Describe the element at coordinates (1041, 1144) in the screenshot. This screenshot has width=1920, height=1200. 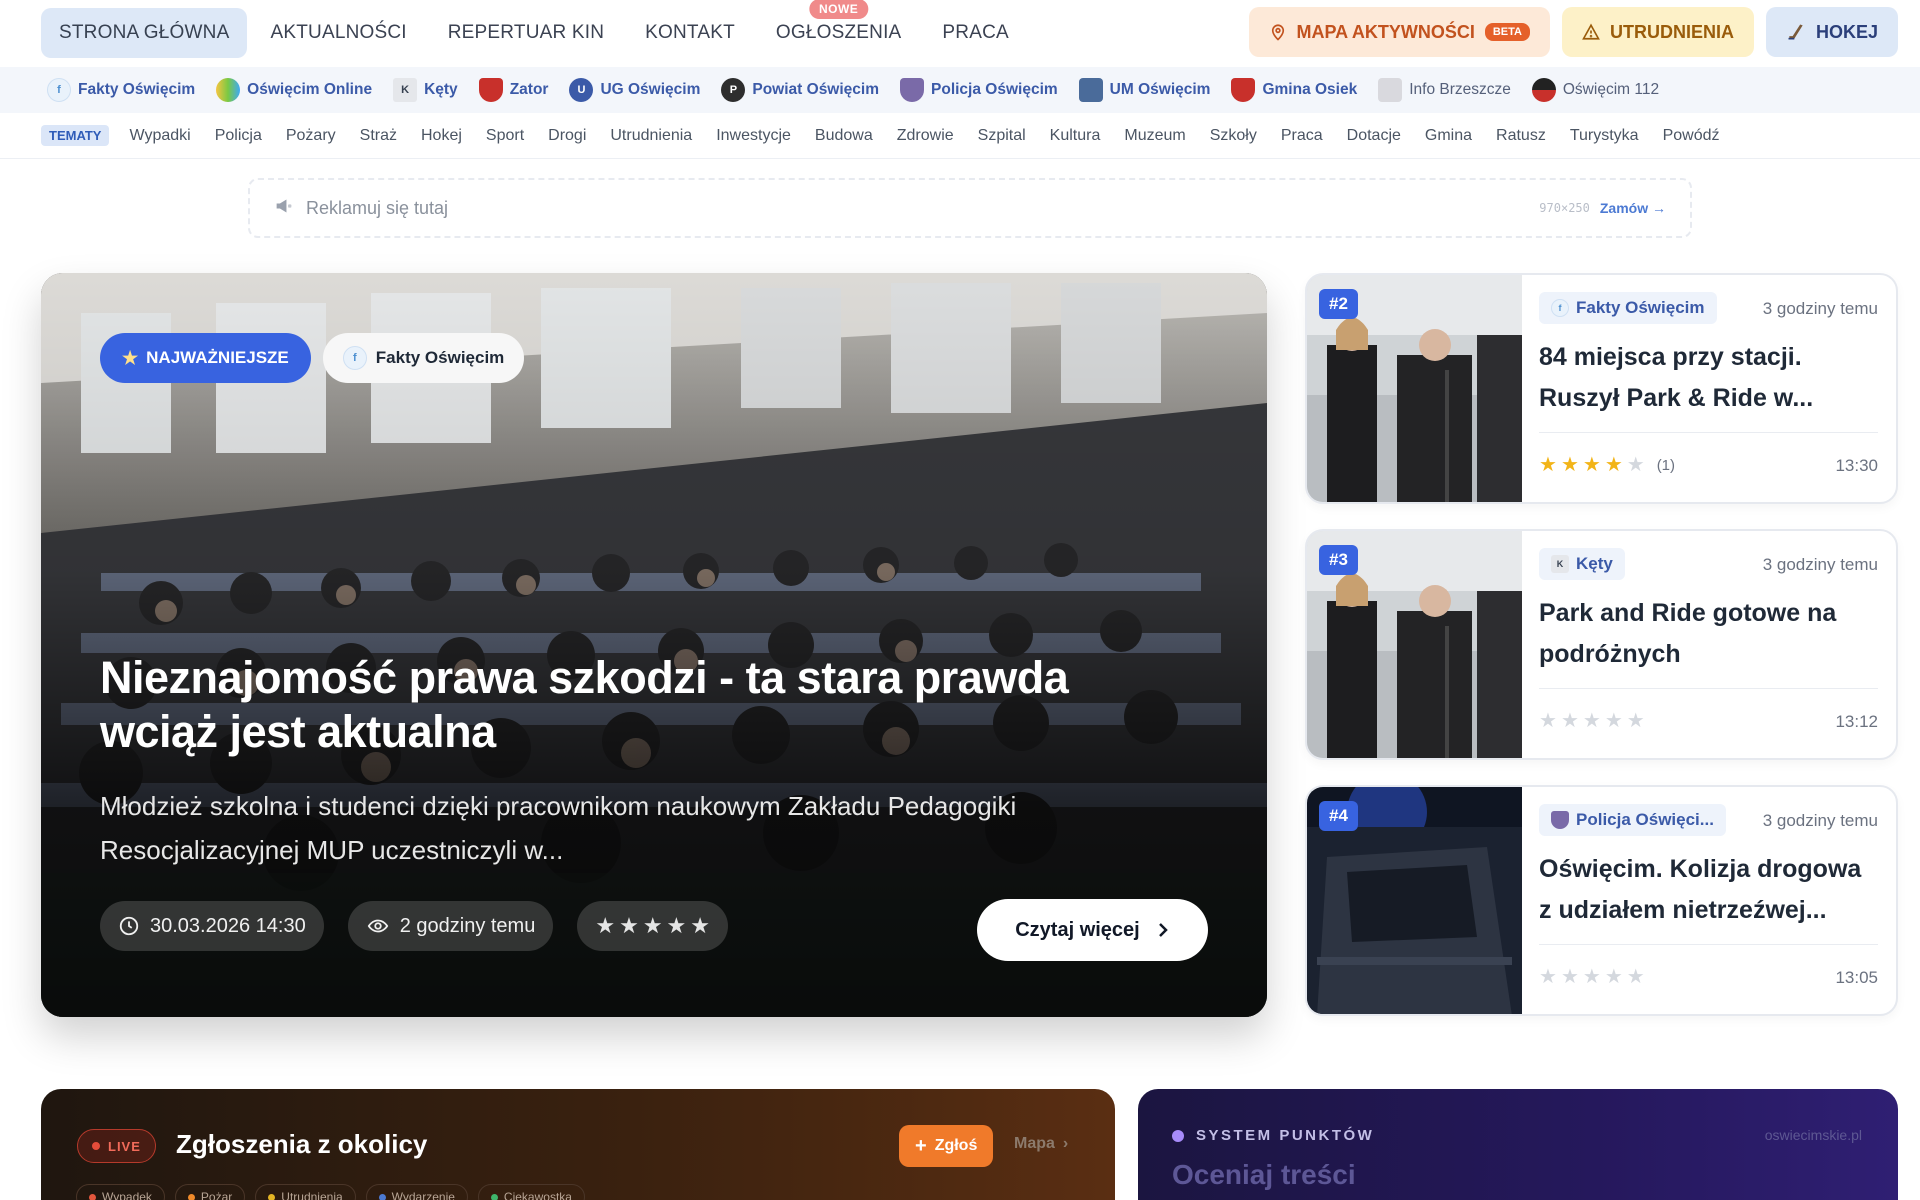
I see `map-link: Mapa ›` at that location.